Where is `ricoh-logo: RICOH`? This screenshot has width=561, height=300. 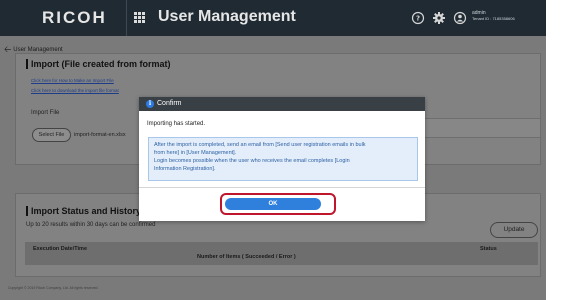 ricoh-logo: RICOH is located at coordinates (74, 17).